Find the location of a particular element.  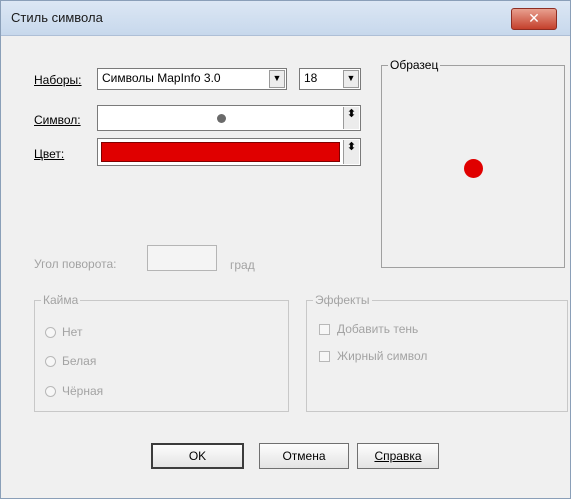

size-dropdown: 18 ▼ is located at coordinates (330, 79).